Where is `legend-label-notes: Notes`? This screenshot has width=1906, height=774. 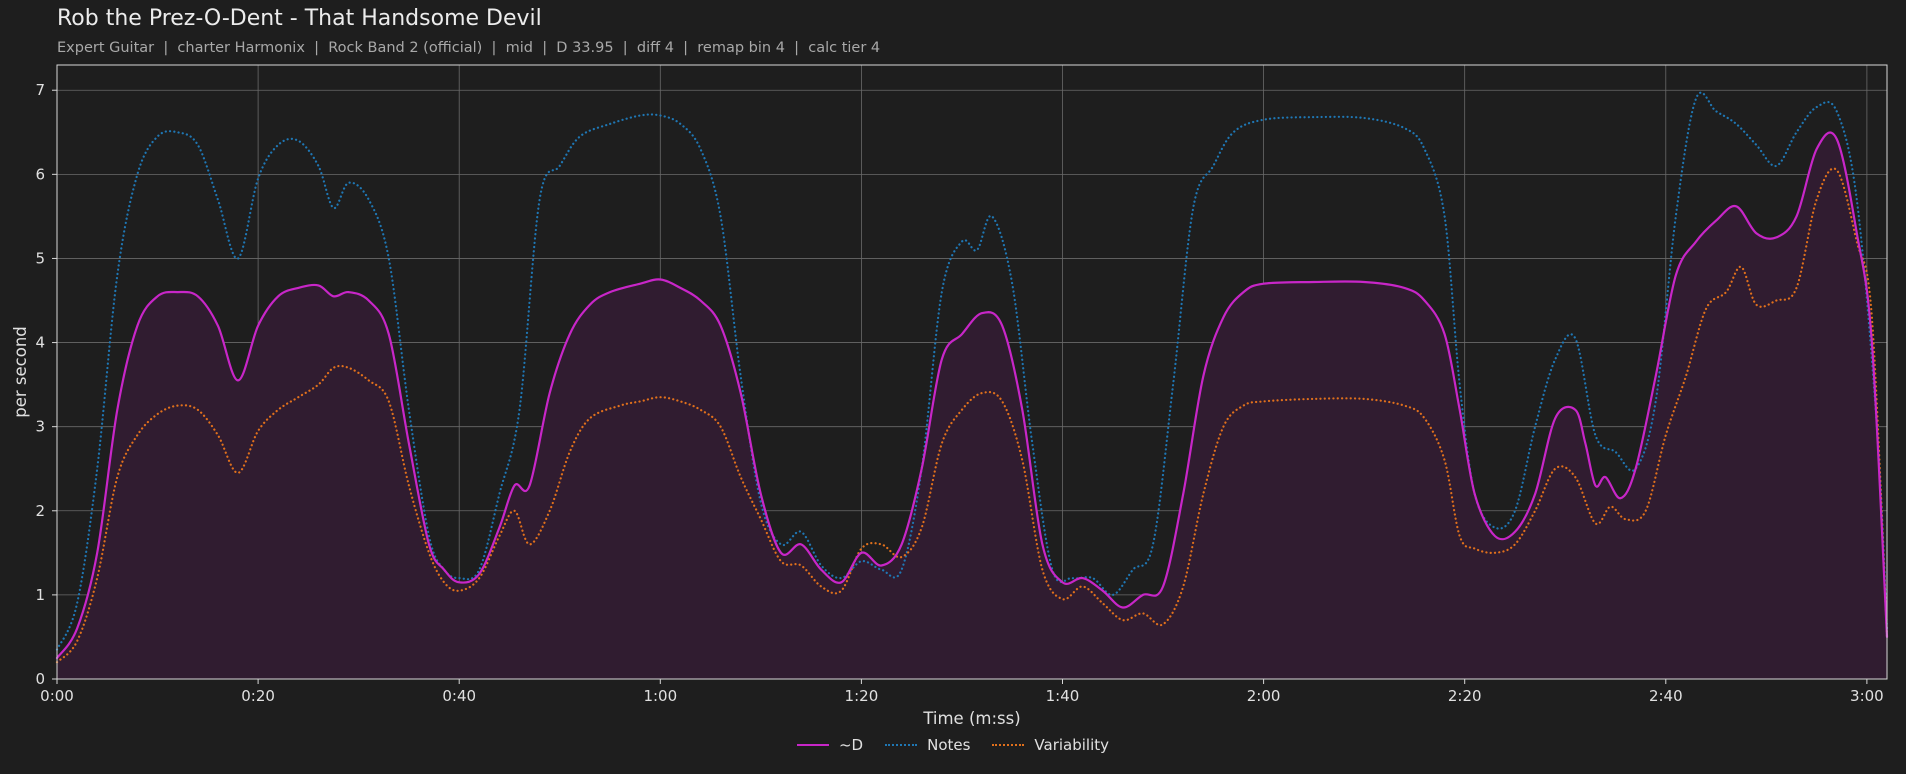
legend-label-notes: Notes is located at coordinates (949, 745).